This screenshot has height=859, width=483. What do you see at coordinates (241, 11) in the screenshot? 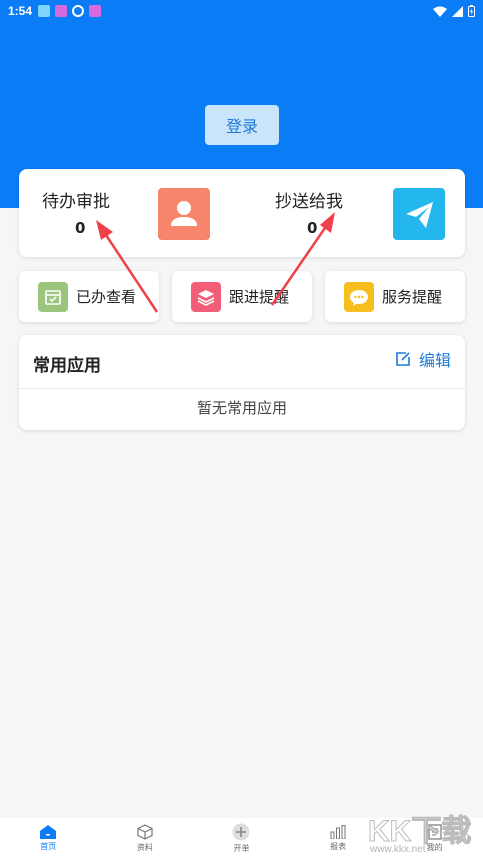
I see `status-bar: 1:54` at bounding box center [241, 11].